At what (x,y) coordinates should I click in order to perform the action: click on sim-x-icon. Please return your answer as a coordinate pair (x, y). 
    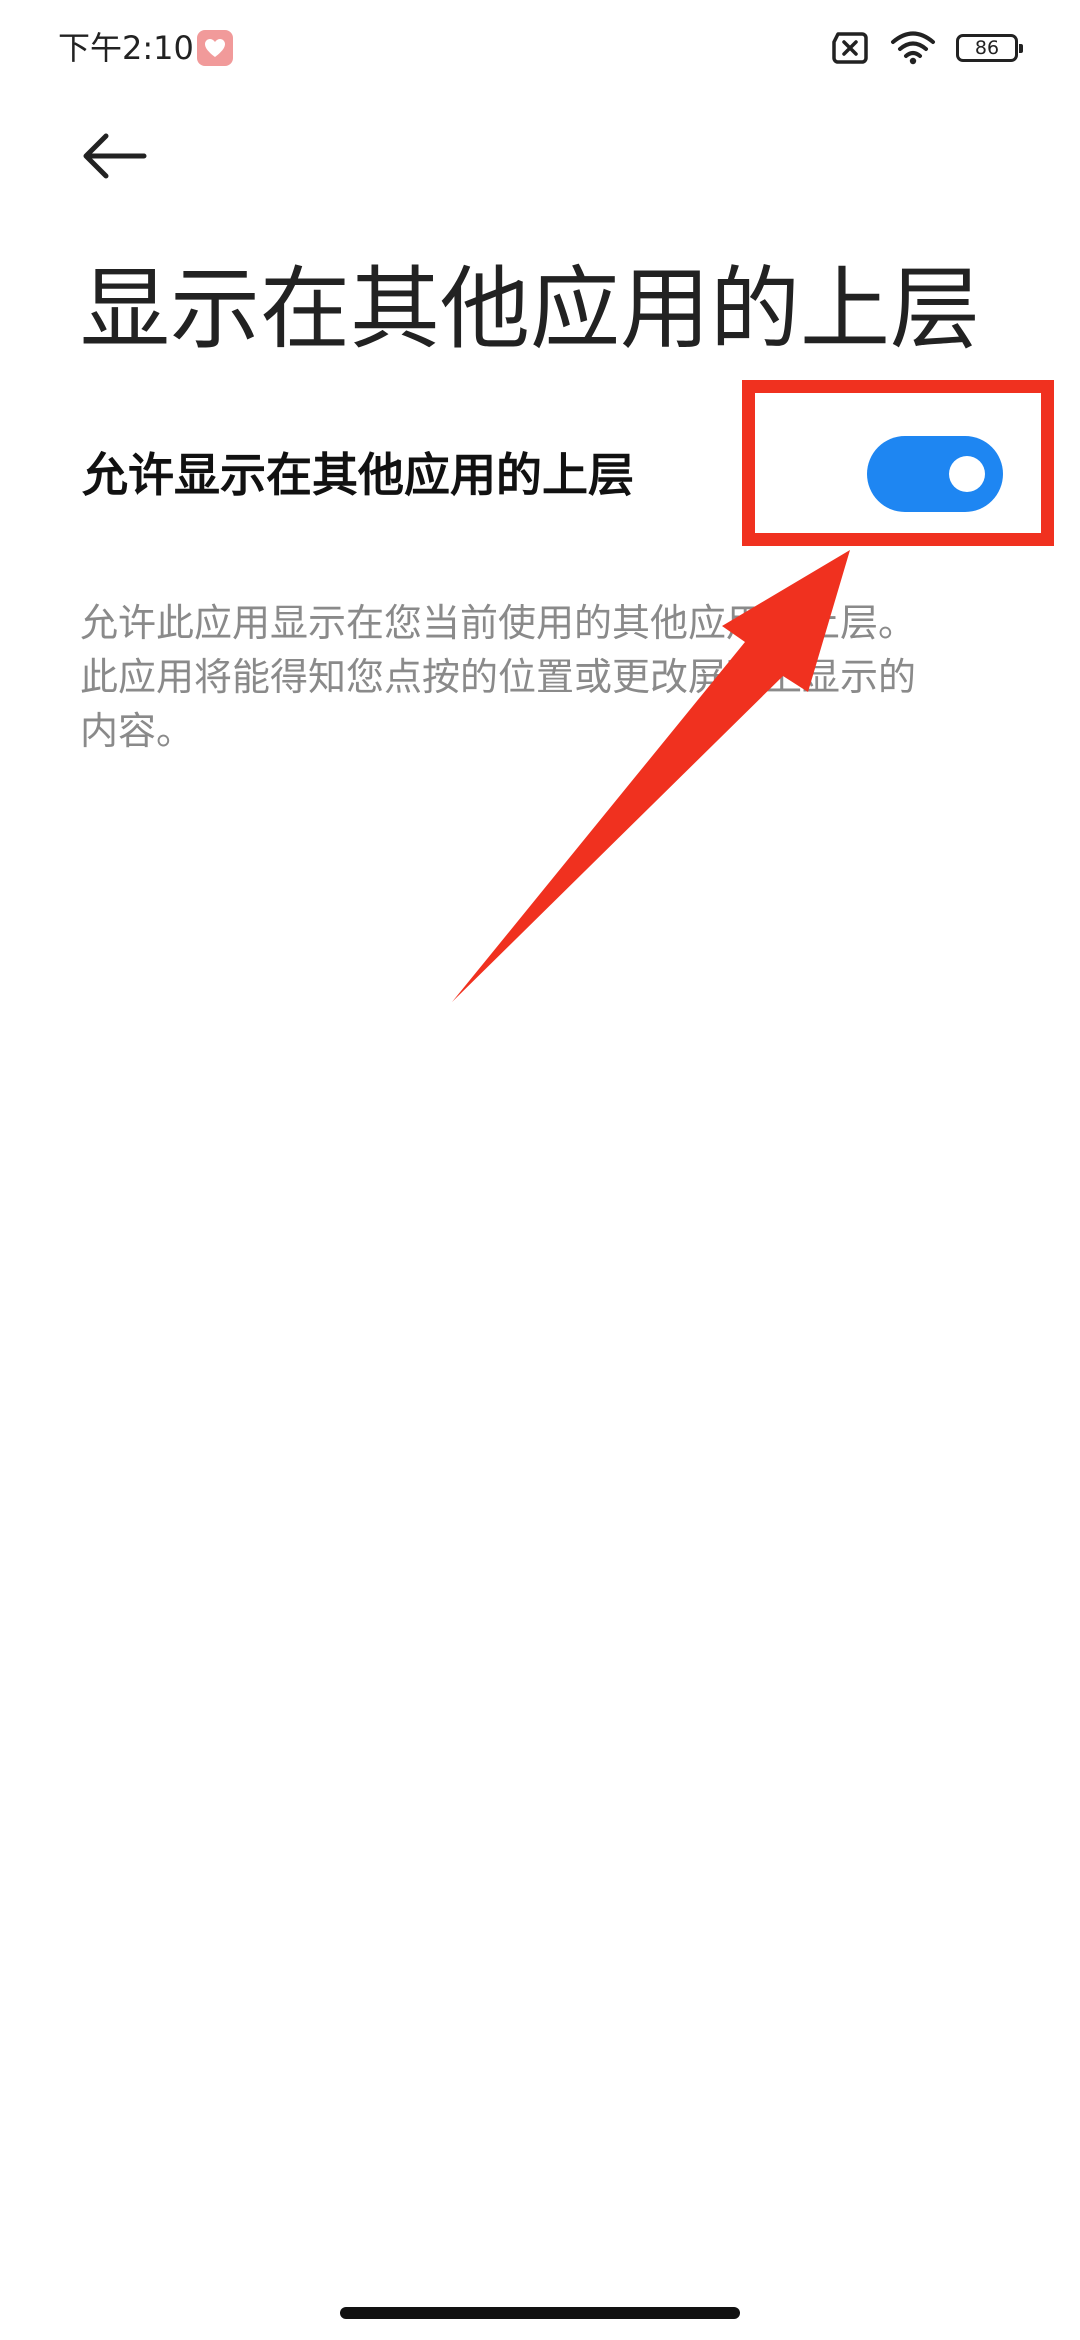
    Looking at the image, I should click on (850, 48).